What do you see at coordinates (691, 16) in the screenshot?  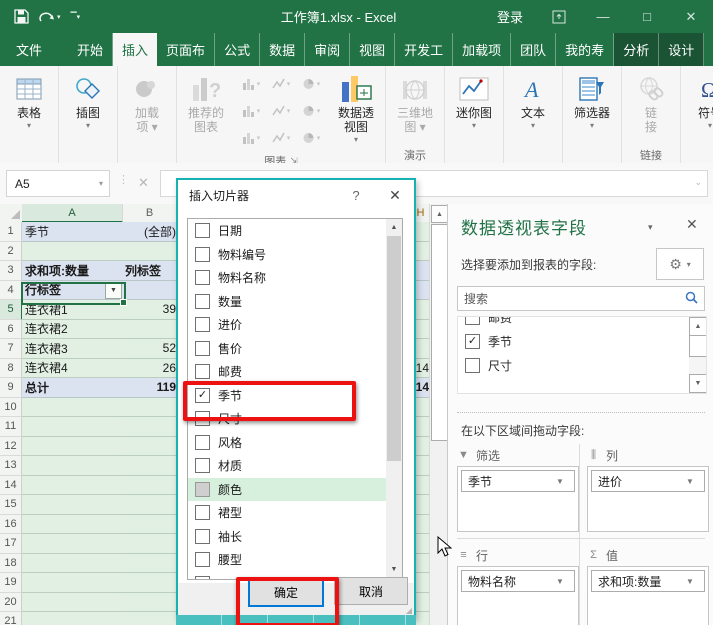 I see `close-button: ✕` at bounding box center [691, 16].